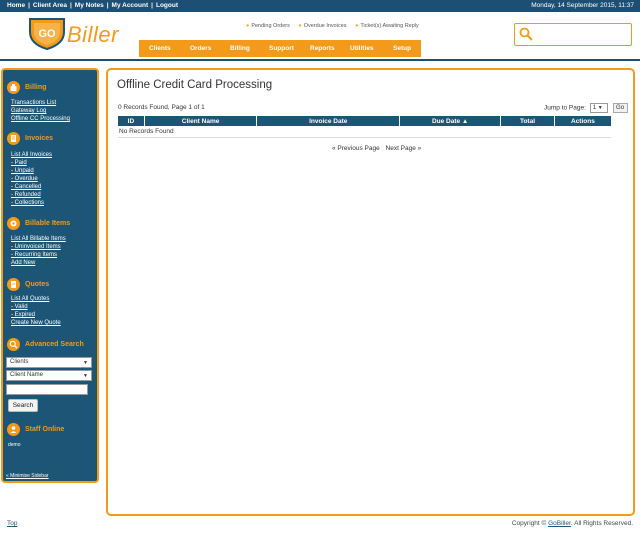 Image resolution: width=640 pixels, height=534 pixels. I want to click on header-search-input, so click(573, 34).